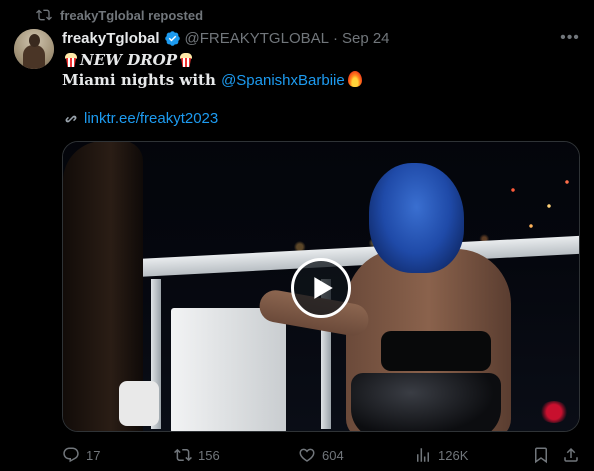 Image resolution: width=594 pixels, height=471 pixels. What do you see at coordinates (570, 38) in the screenshot?
I see `more-icon: •••` at bounding box center [570, 38].